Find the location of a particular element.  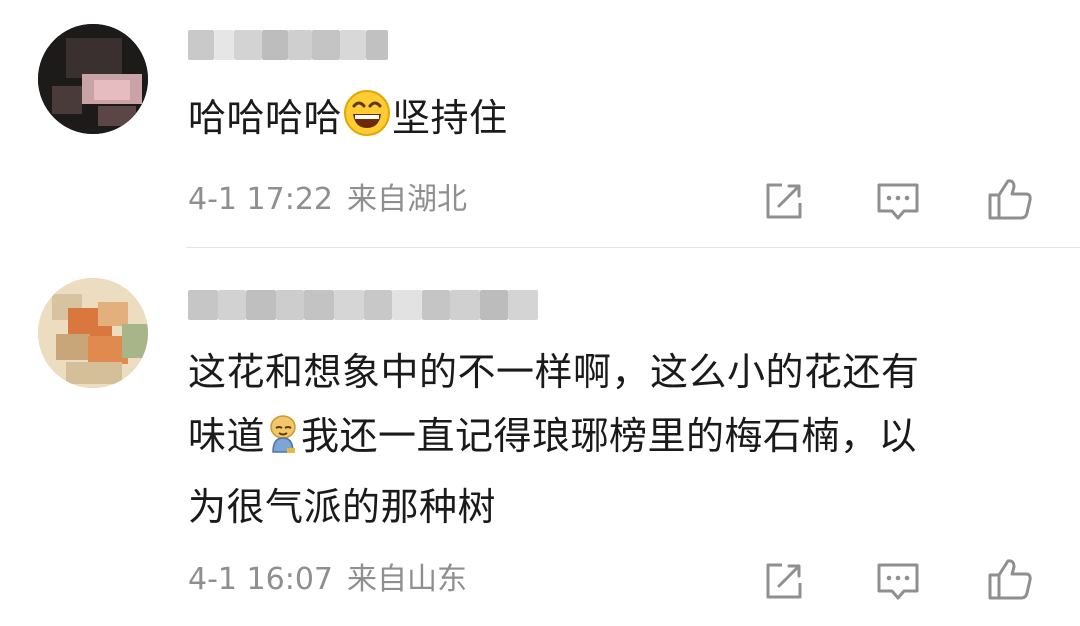

comment-meta: 4-1 17:22 来自湖北 is located at coordinates (327, 200).